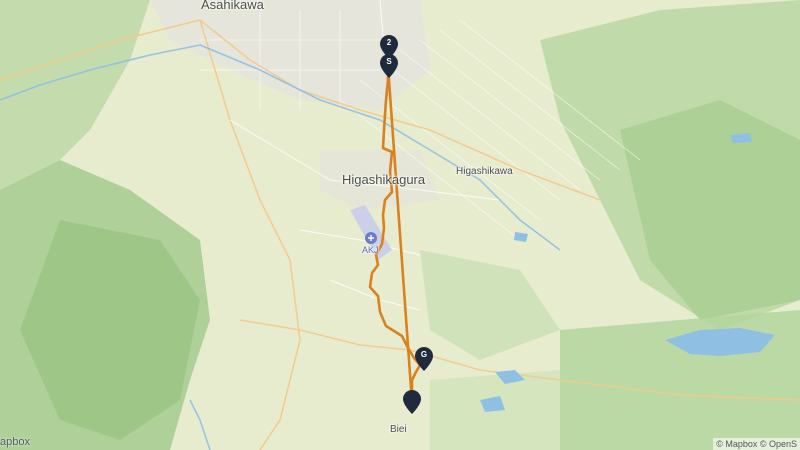  What do you see at coordinates (232, 6) in the screenshot?
I see `place-label-asahikawa: Asahikawa` at bounding box center [232, 6].